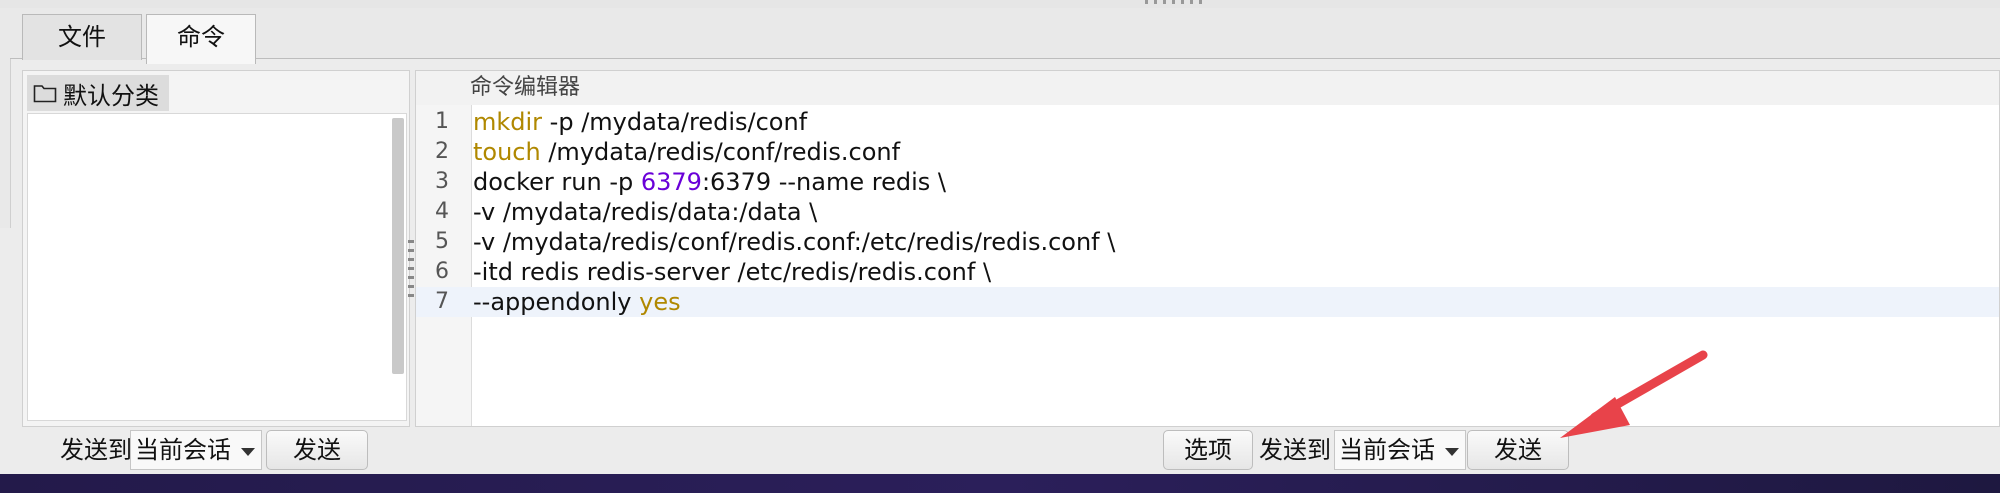 The image size is (2000, 493). What do you see at coordinates (398, 246) in the screenshot?
I see `category-scrollbar` at bounding box center [398, 246].